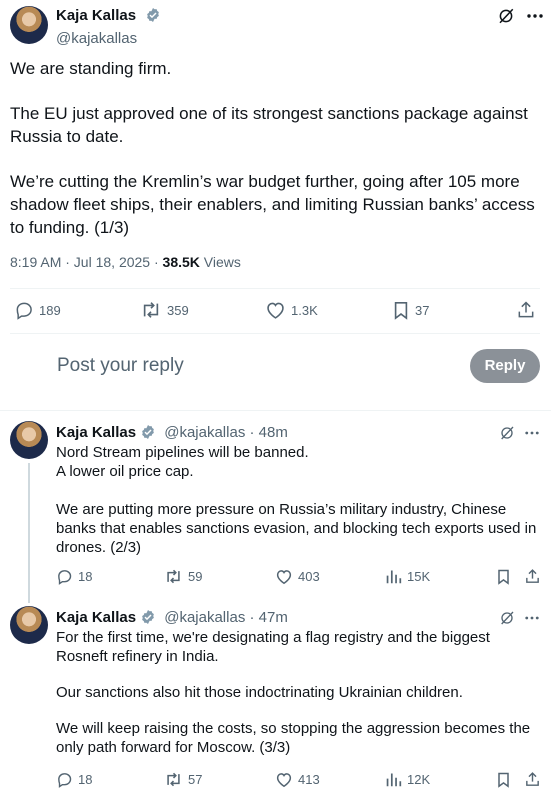  What do you see at coordinates (181, 262) in the screenshot?
I see `views-count: 38.5K` at bounding box center [181, 262].